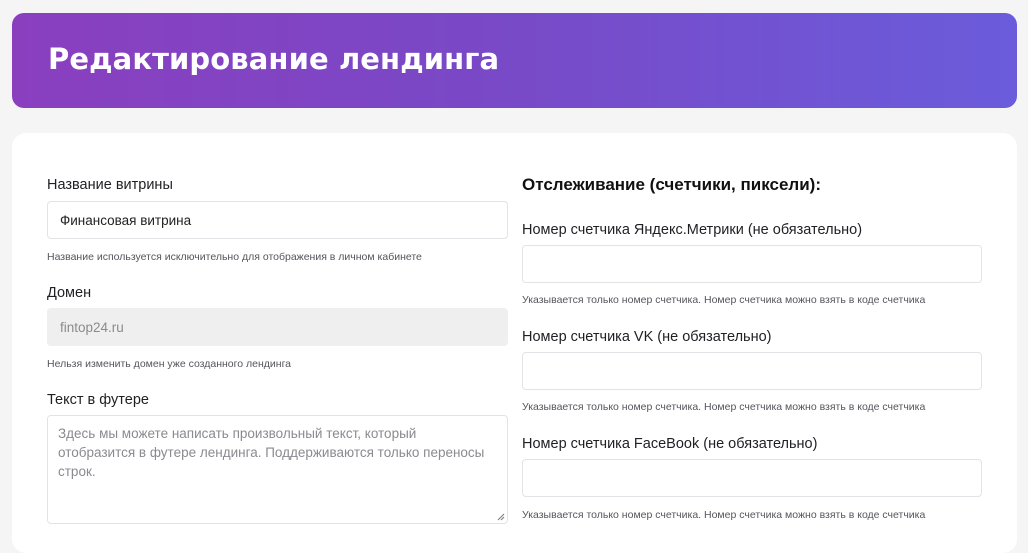 This screenshot has width=1028, height=553. Describe the element at coordinates (671, 184) in the screenshot. I see `tracking-section-title: Отслеживание (счетчики, пиксели):` at that location.